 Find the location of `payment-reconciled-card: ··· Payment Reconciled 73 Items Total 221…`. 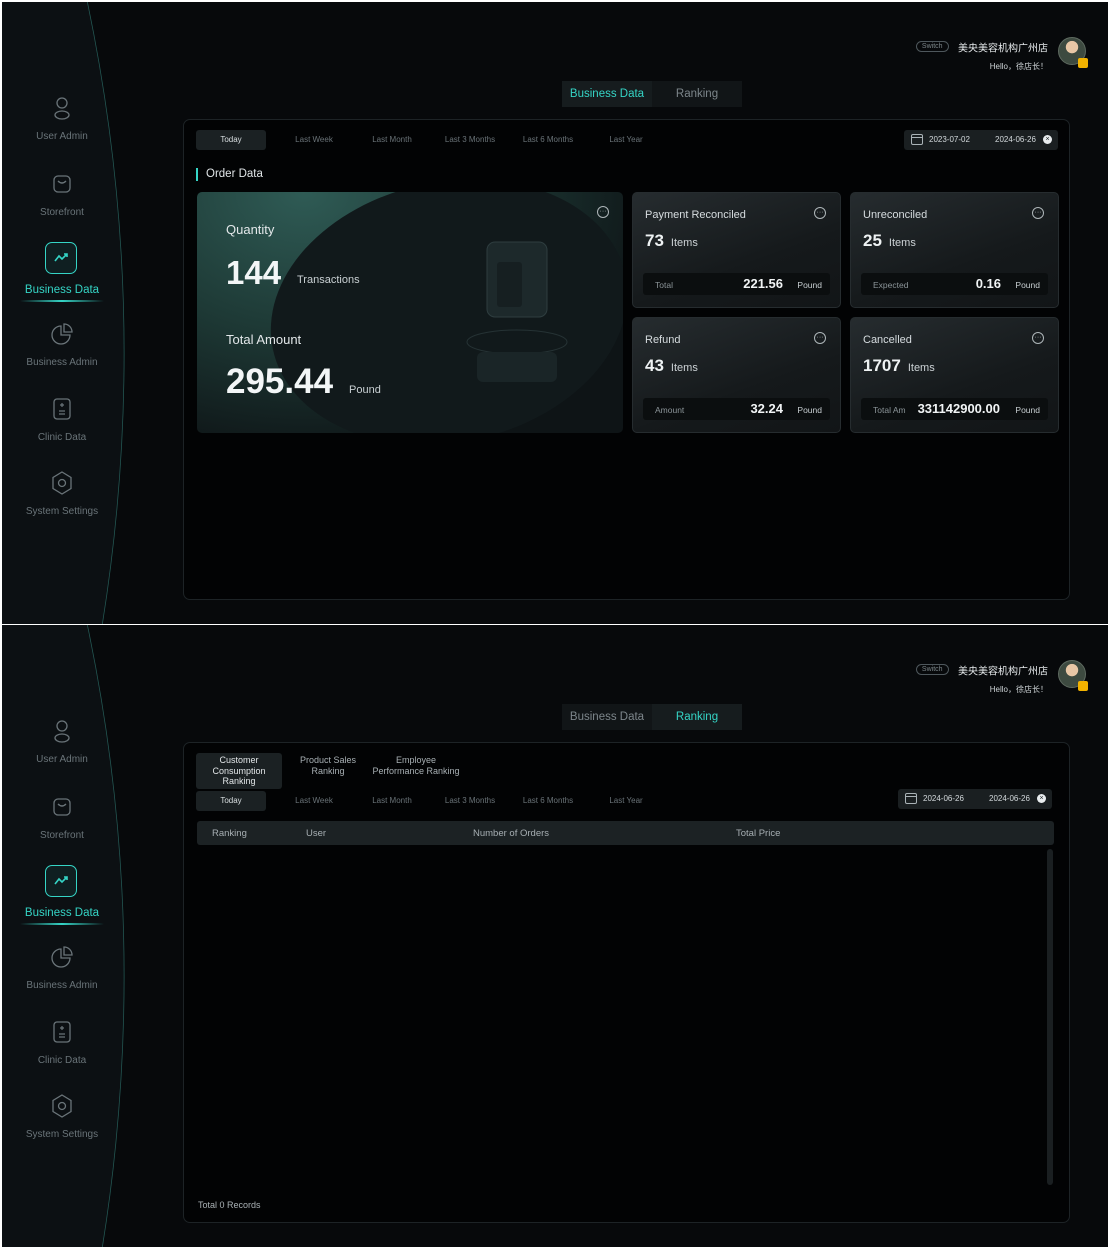

payment-reconciled-card: ··· Payment Reconciled 73 Items Total 221… is located at coordinates (736, 250).